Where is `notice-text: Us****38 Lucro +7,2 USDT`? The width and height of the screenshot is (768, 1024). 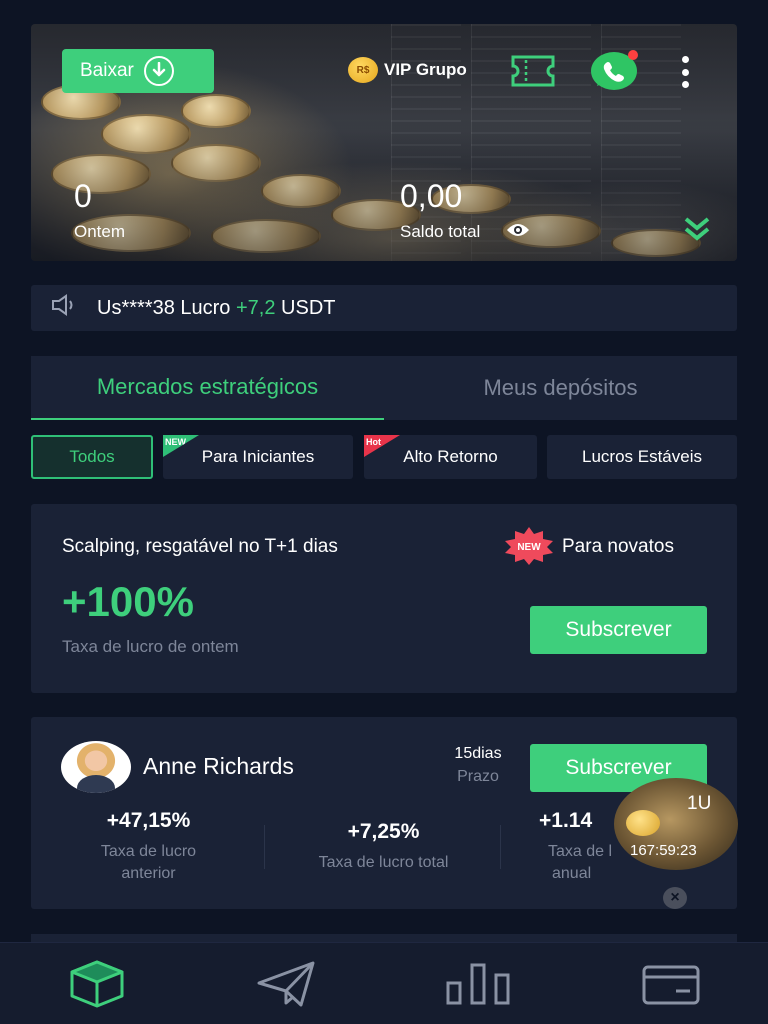
notice-text: Us****38 Lucro +7,2 USDT is located at coordinates (216, 308).